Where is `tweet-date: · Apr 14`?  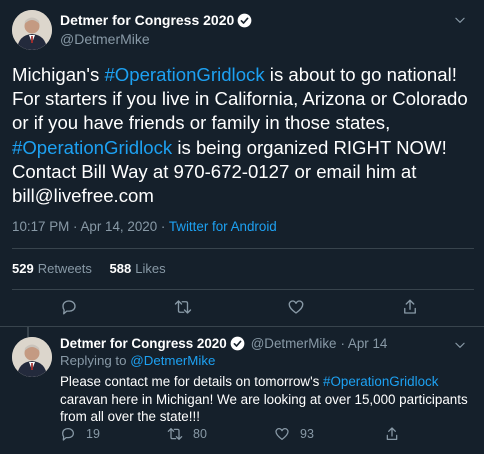 tweet-date: · Apr 14 is located at coordinates (363, 343).